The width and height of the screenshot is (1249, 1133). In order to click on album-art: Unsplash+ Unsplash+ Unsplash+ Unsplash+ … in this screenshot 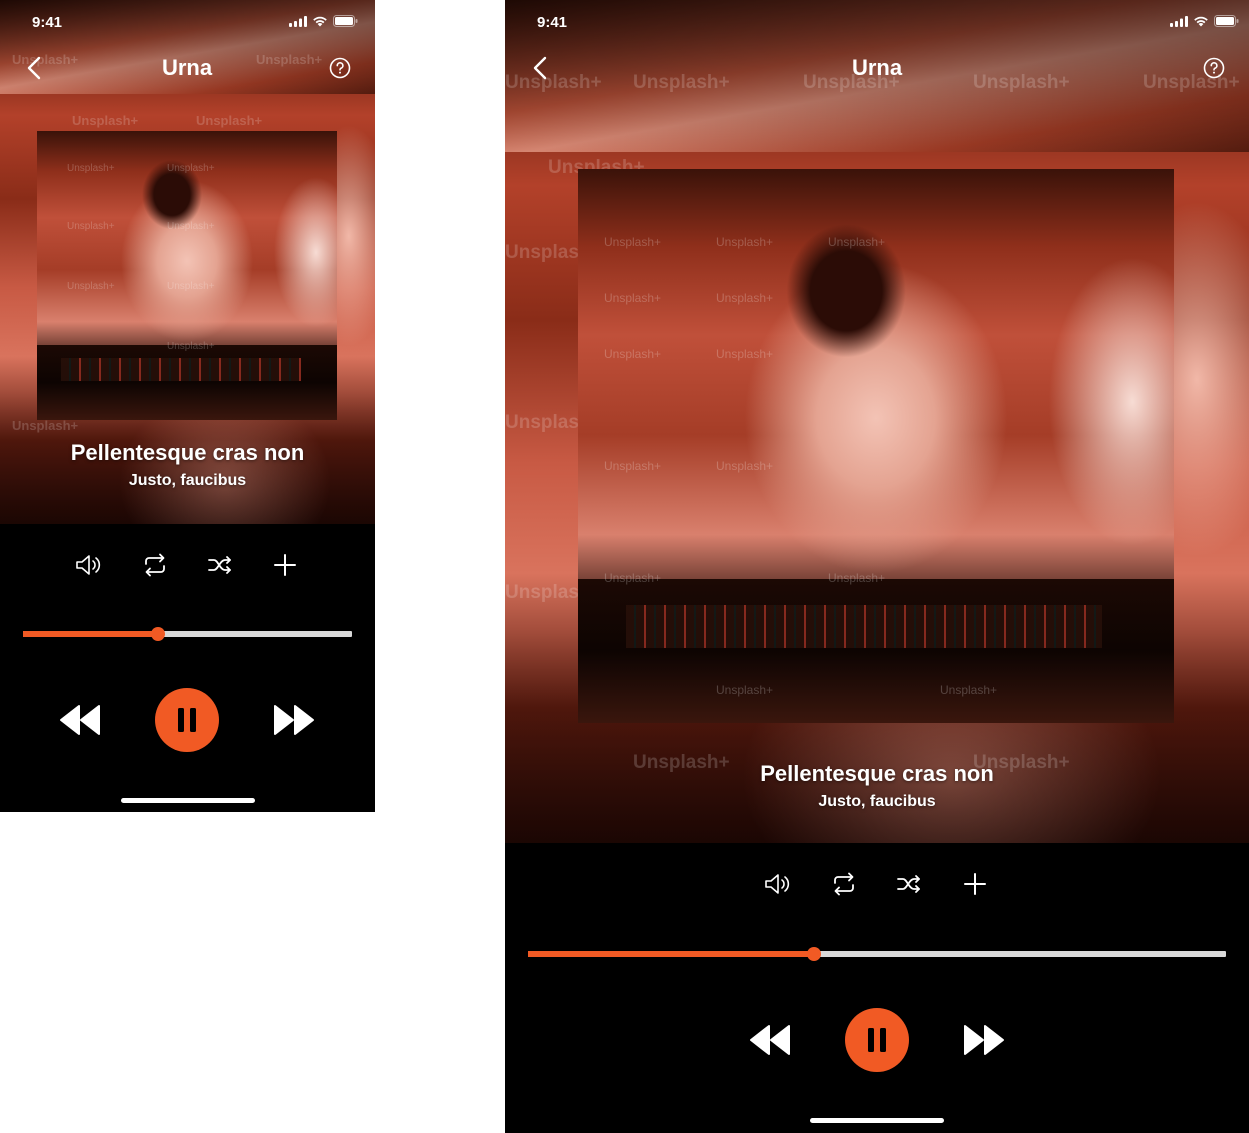, I will do `click(187, 275)`.